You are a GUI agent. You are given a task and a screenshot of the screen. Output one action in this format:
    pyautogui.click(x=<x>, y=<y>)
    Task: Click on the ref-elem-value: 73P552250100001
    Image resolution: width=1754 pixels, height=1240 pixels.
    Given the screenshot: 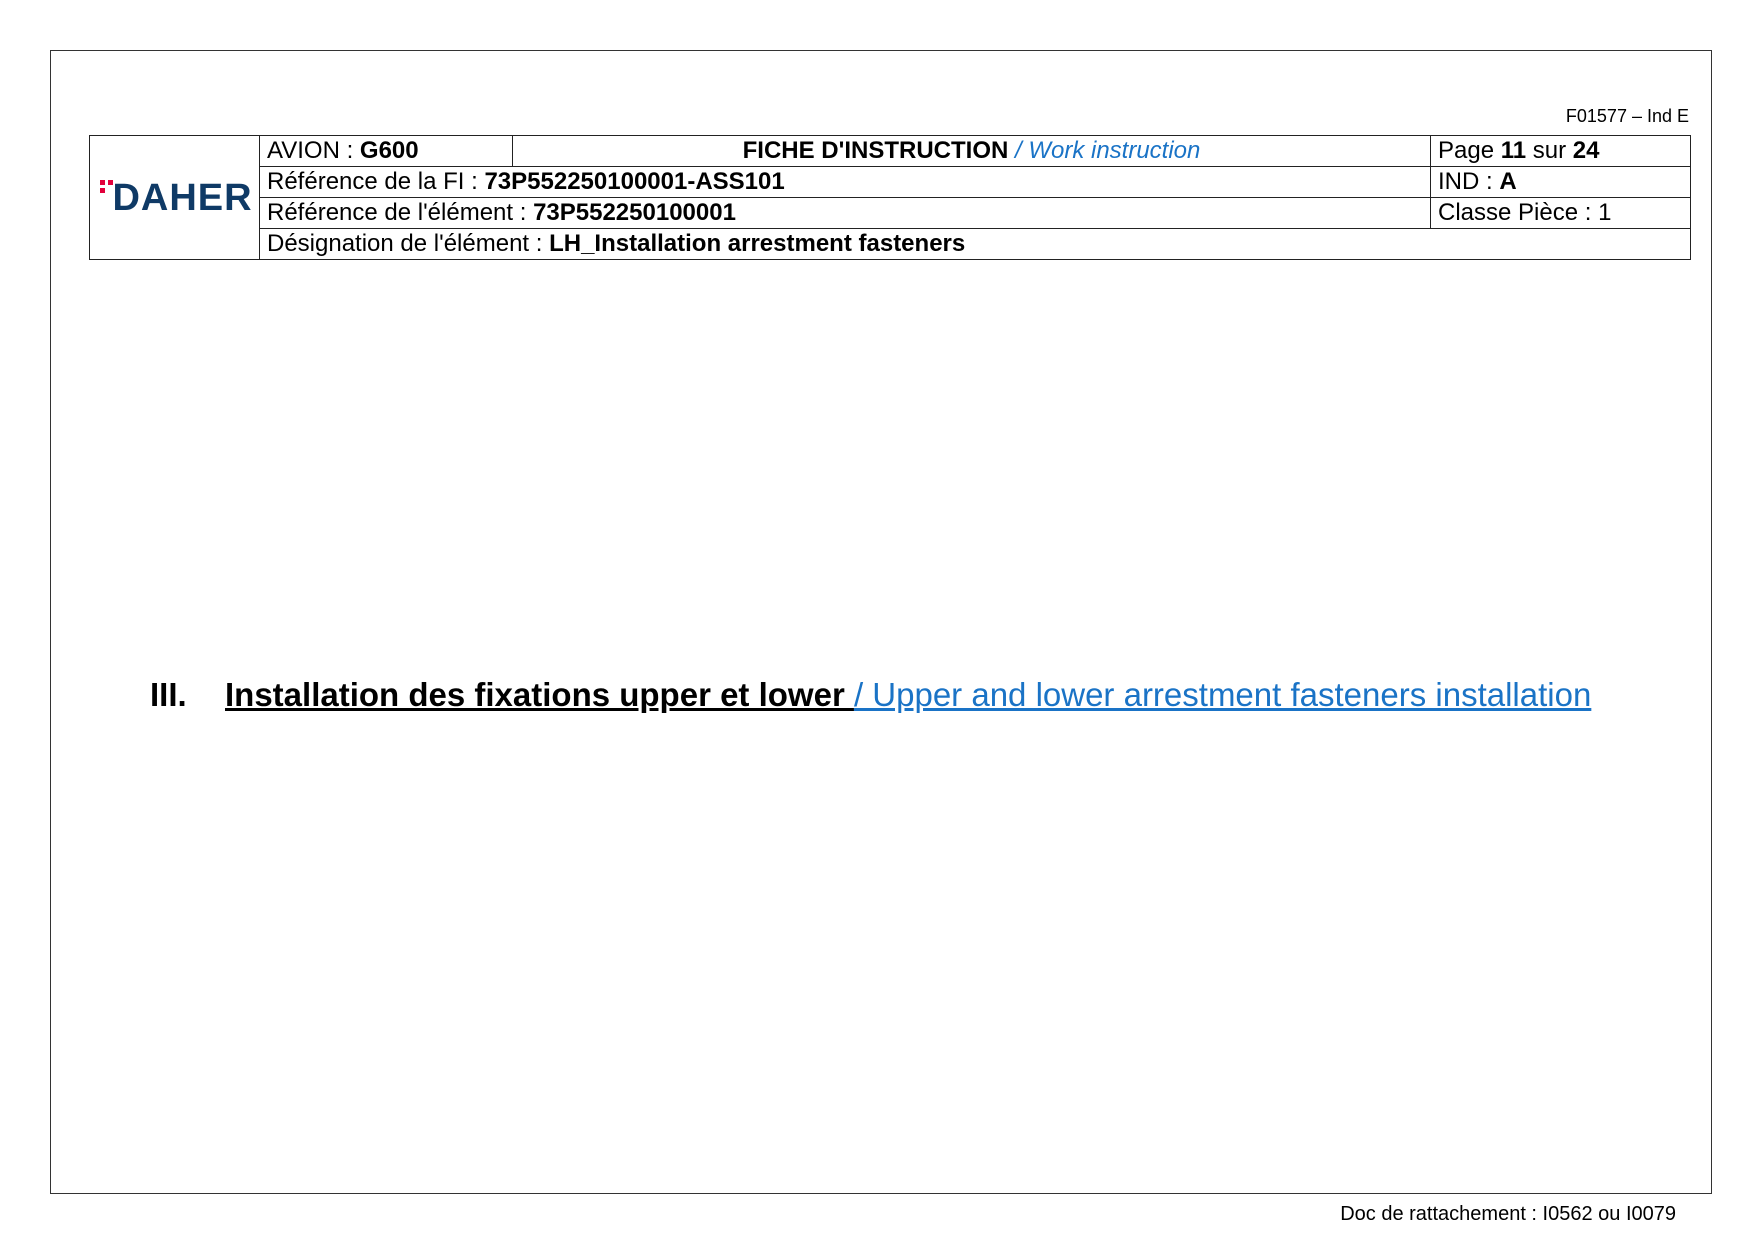 What is the action you would take?
    pyautogui.click(x=634, y=212)
    